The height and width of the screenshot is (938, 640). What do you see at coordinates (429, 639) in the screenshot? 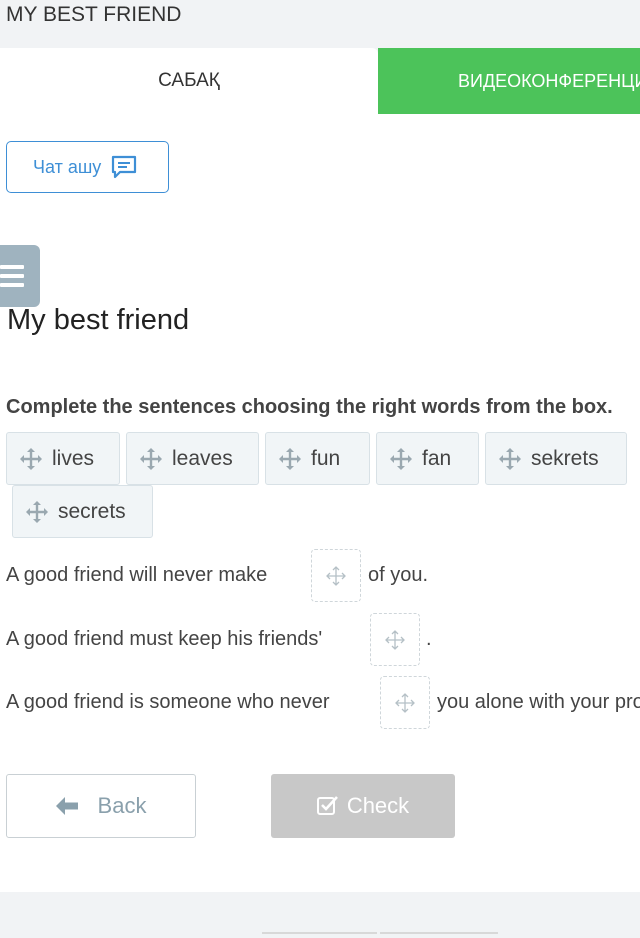
I see `sentence-2-after: .` at bounding box center [429, 639].